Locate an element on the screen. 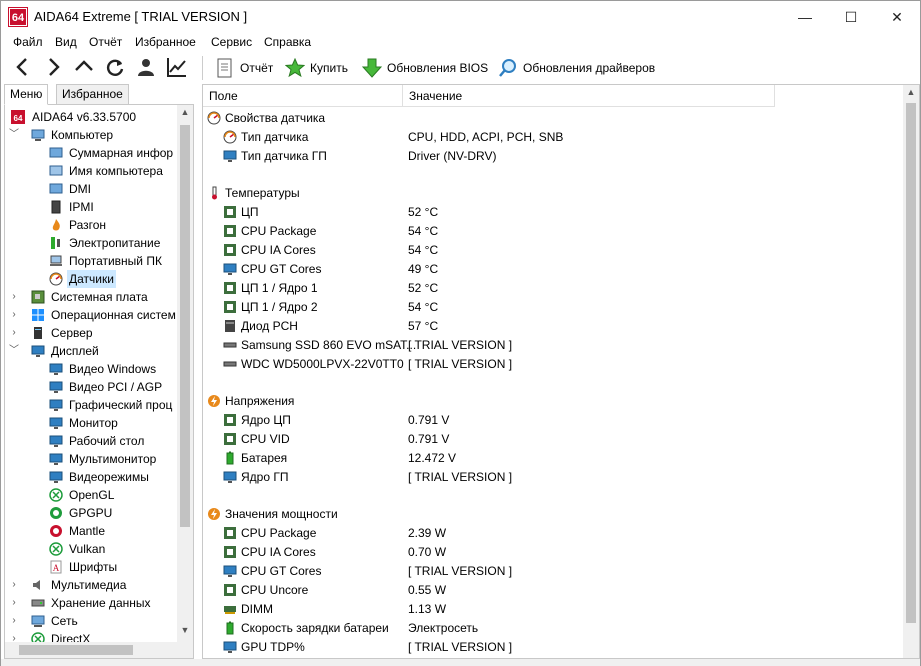 The height and width of the screenshot is (666, 921). tree-scroll-thumb is located at coordinates (185, 326).